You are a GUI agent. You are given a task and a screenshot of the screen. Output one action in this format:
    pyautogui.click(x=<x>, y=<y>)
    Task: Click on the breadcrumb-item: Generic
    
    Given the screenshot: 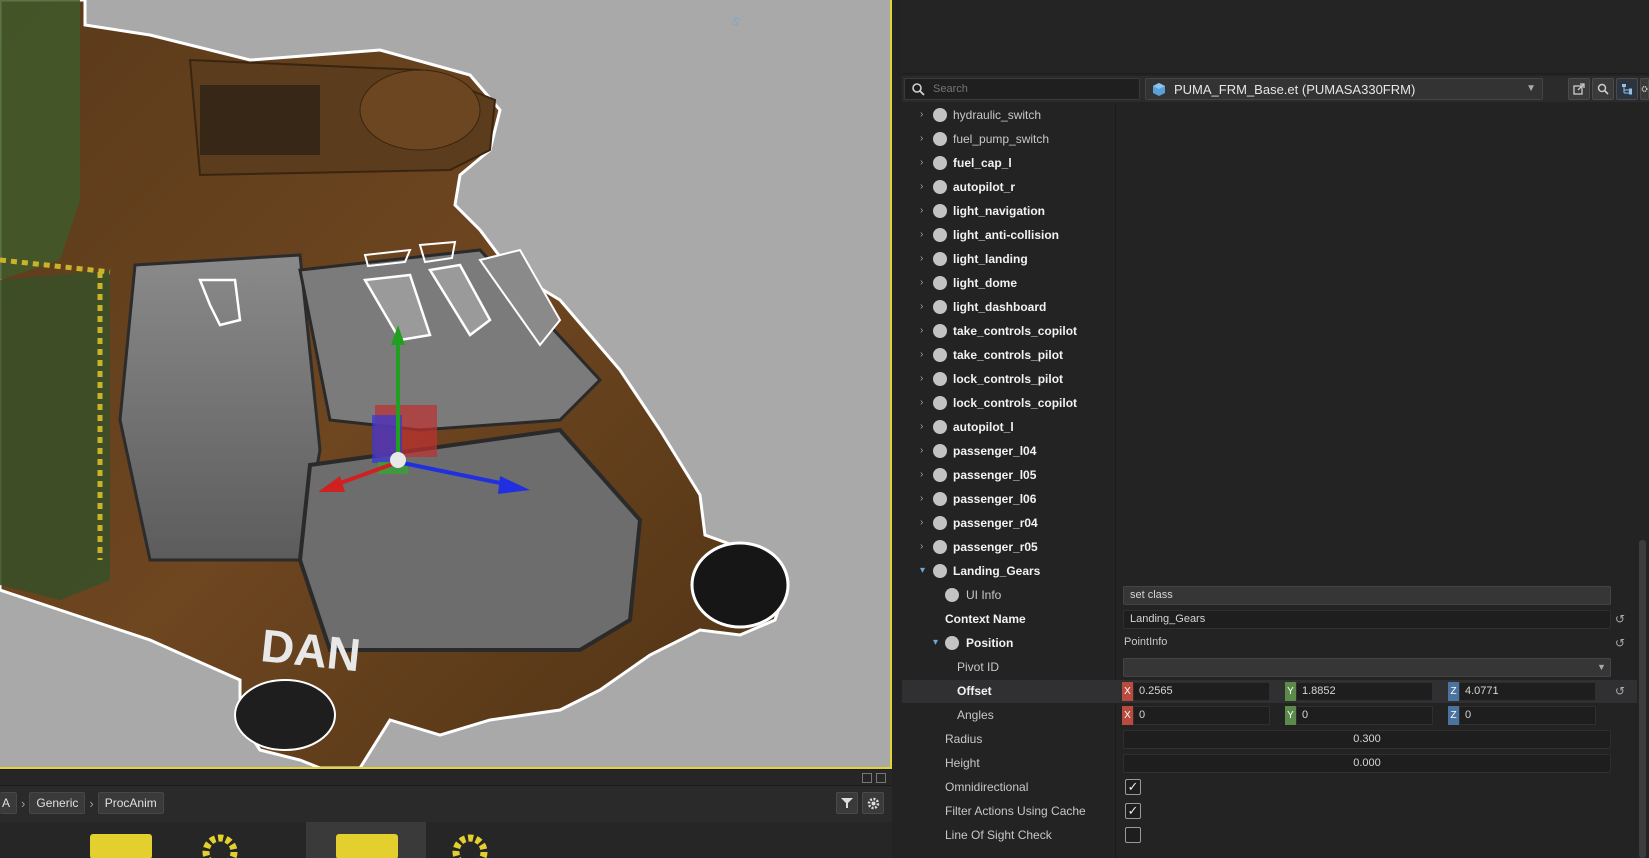 What is the action you would take?
    pyautogui.click(x=57, y=803)
    